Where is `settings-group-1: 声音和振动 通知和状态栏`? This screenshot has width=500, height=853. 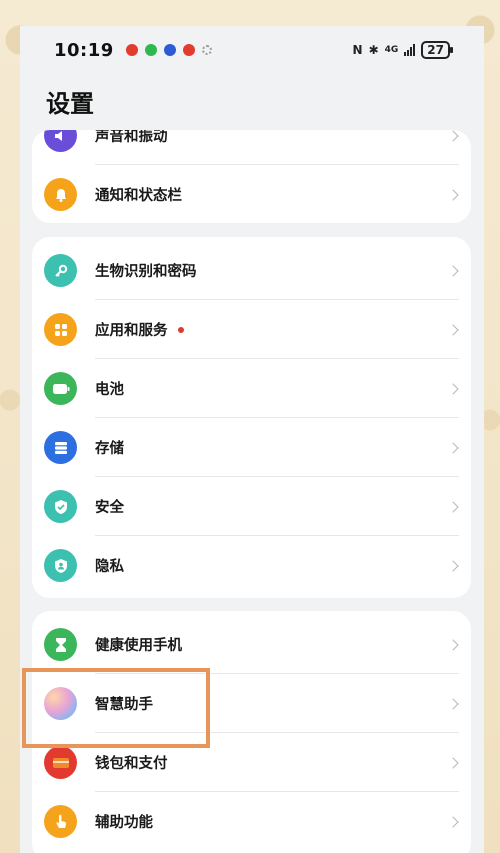
settings-group-1: 声音和振动 通知和状态栏 is located at coordinates (251, 176).